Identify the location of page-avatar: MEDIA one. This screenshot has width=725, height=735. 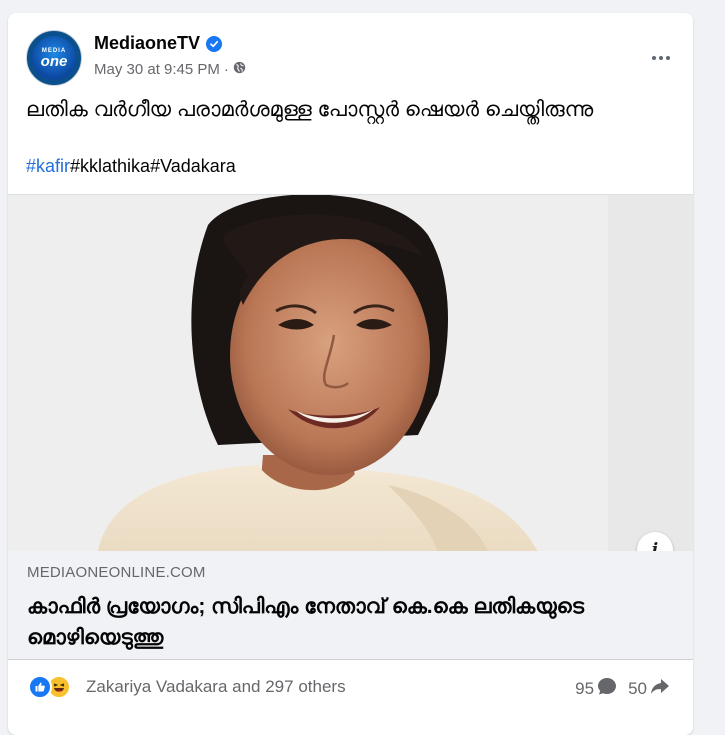
(54, 58).